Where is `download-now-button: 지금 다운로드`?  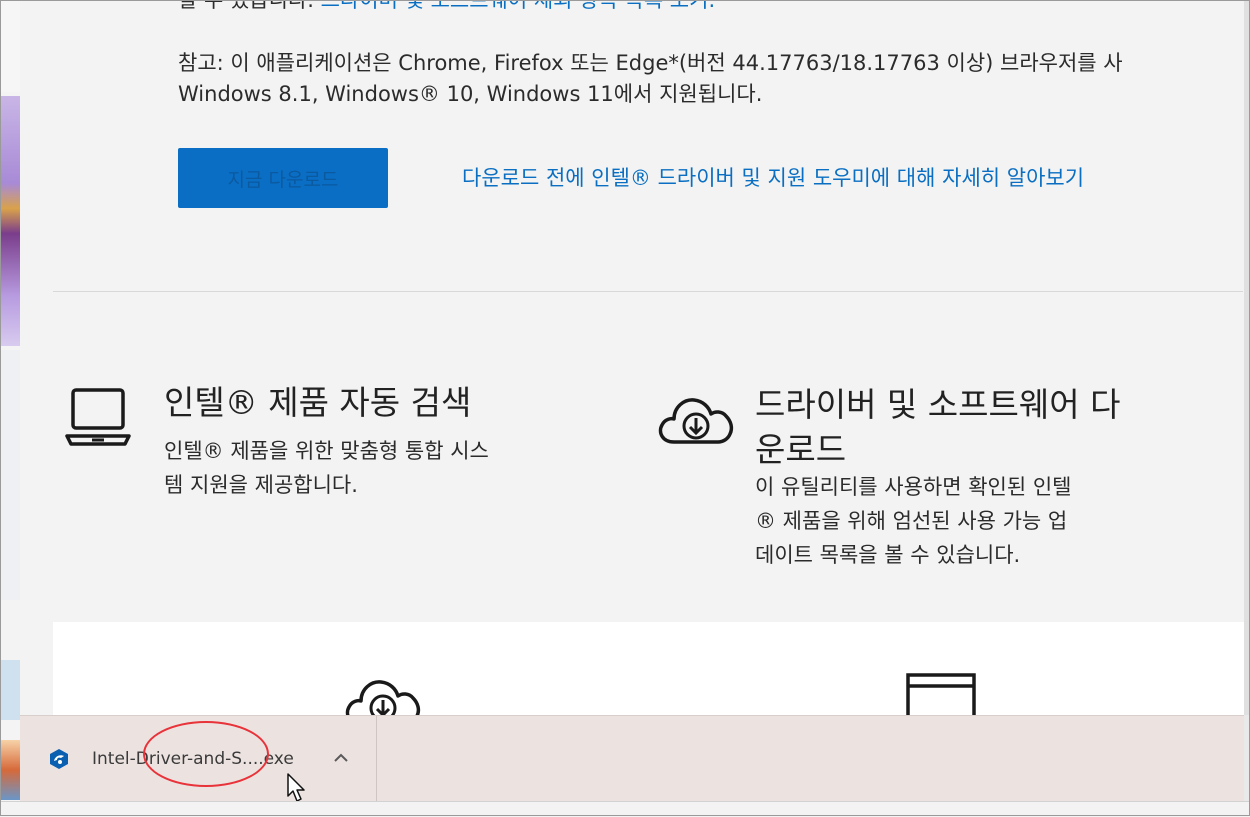
download-now-button: 지금 다운로드 is located at coordinates (283, 178).